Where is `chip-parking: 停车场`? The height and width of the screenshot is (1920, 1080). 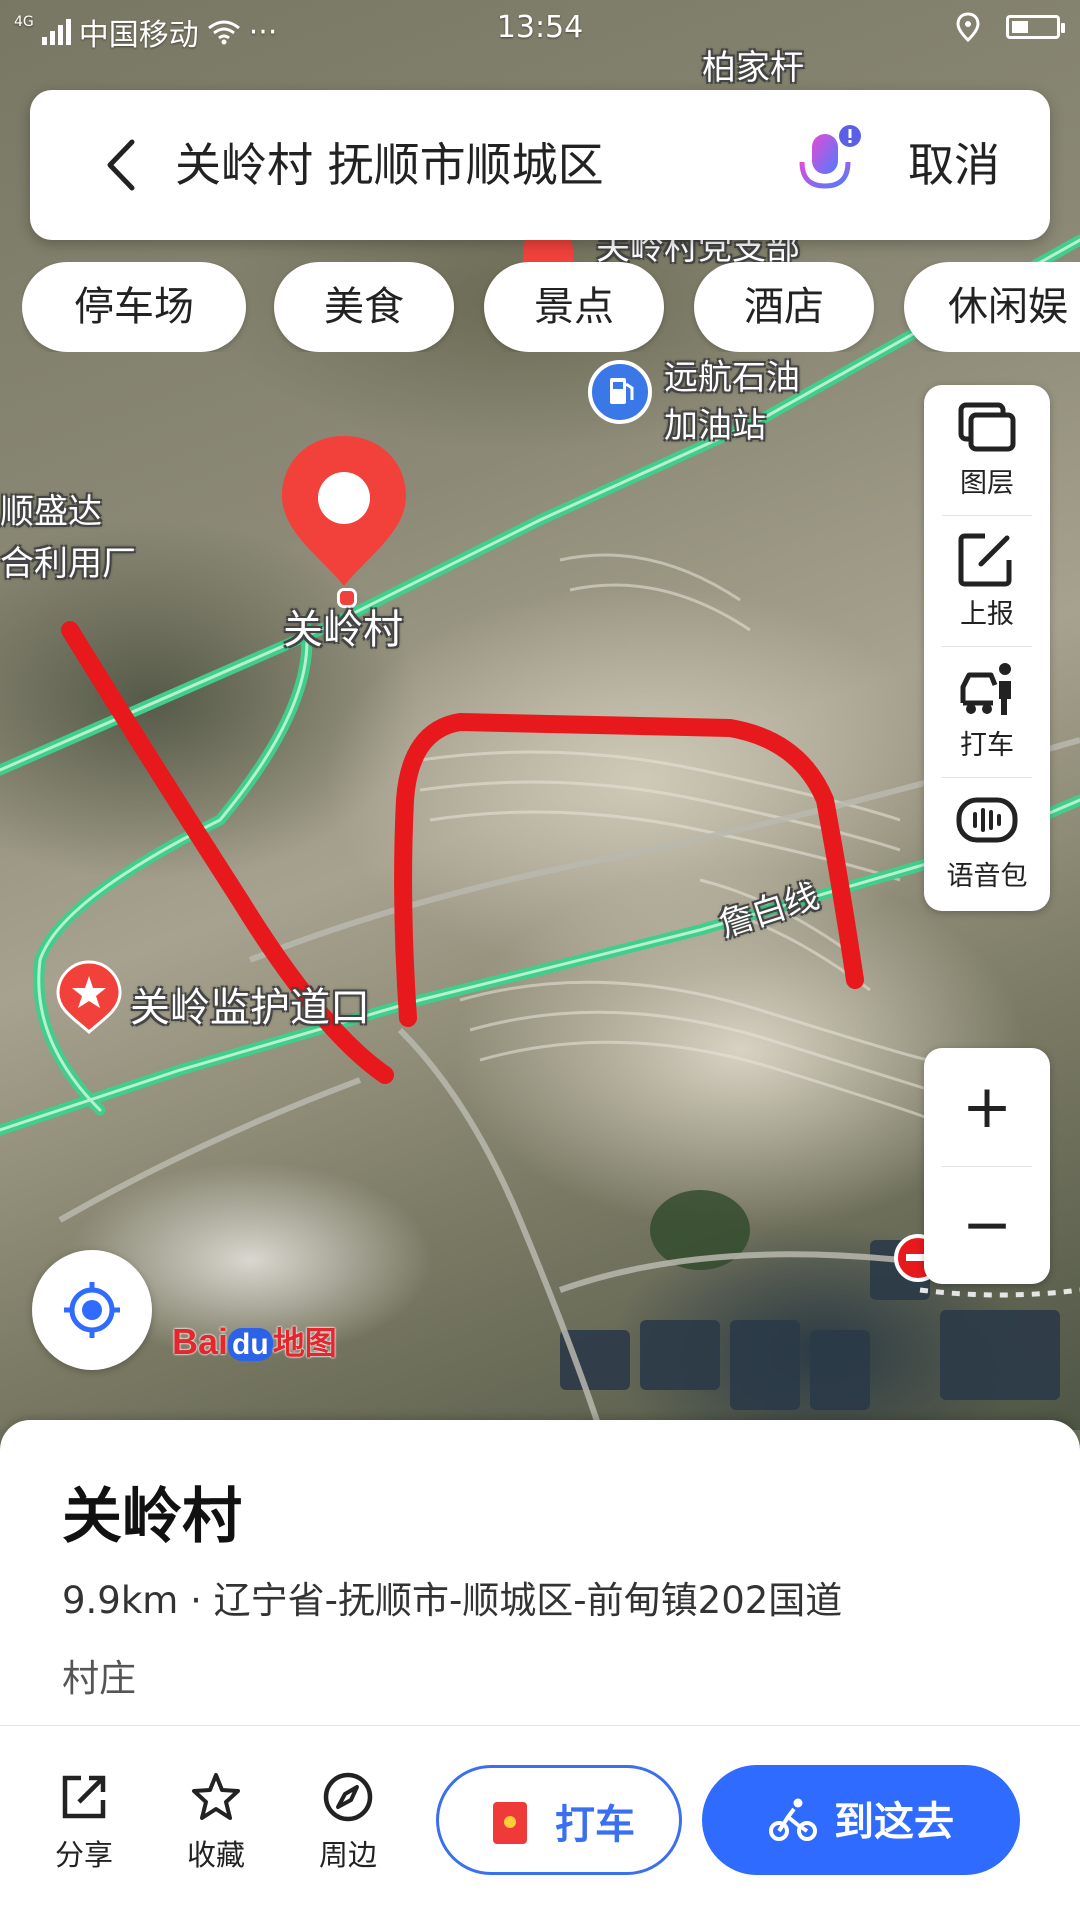 chip-parking: 停车场 is located at coordinates (134, 307).